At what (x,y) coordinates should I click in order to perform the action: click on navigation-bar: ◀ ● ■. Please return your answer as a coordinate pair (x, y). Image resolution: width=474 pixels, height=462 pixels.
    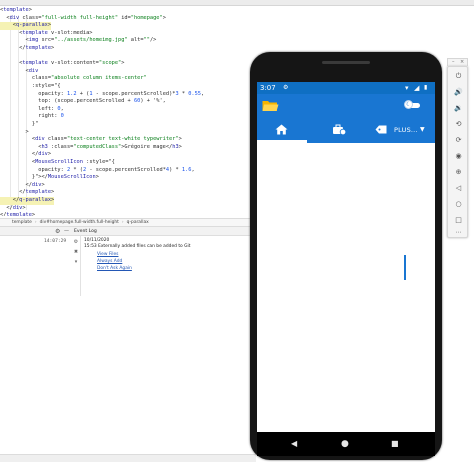
    Looking at the image, I should click on (346, 444).